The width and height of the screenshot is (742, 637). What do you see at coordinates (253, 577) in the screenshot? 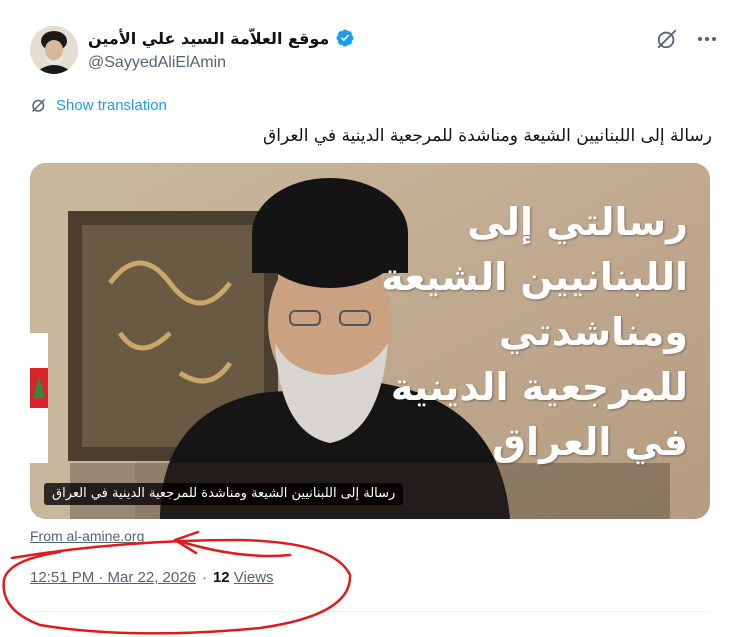
I see `views-label: Views` at bounding box center [253, 577].